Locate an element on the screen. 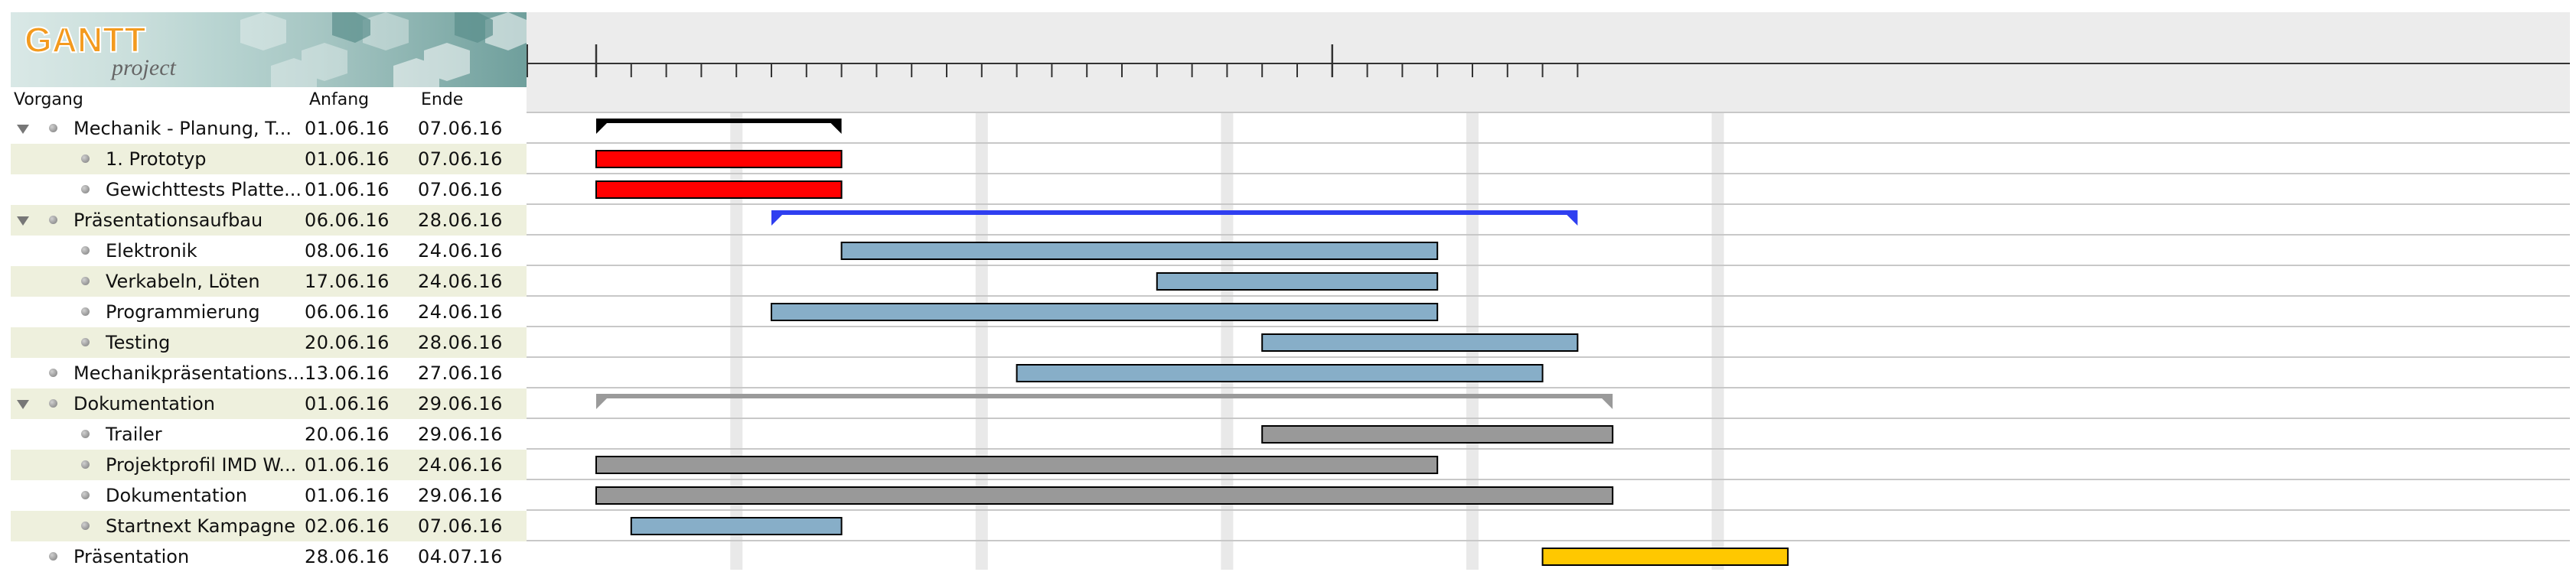  task-row: Gewichttests Platte... 01.06.16 07.06.16 is located at coordinates (269, 189).